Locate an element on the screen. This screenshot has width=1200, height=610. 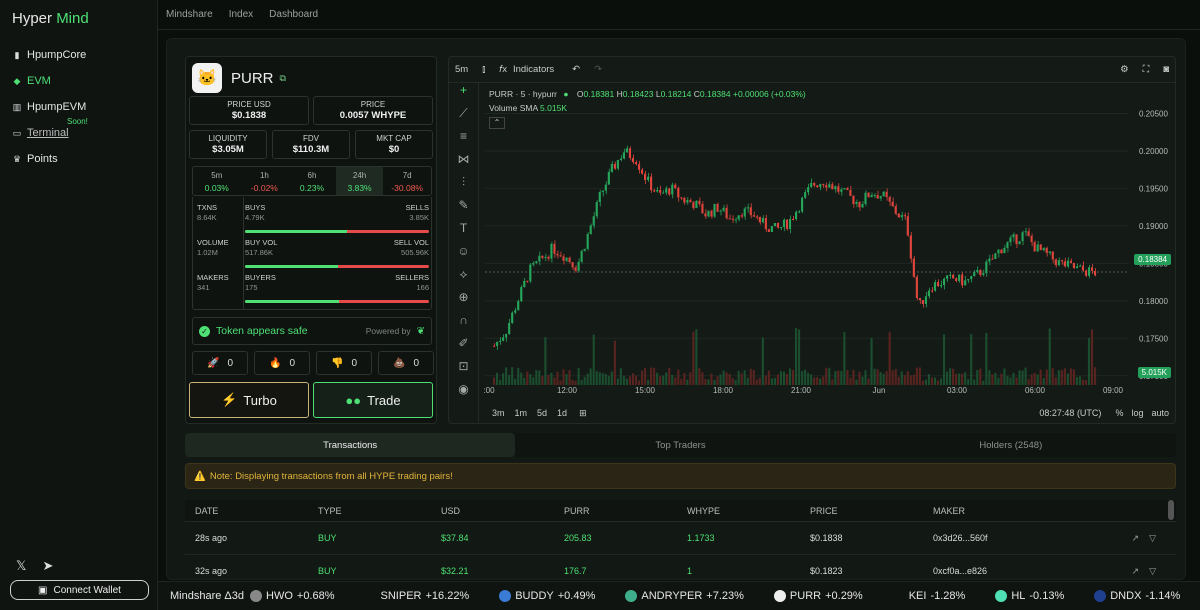
redo-icon: ↷ is located at coordinates (598, 69).